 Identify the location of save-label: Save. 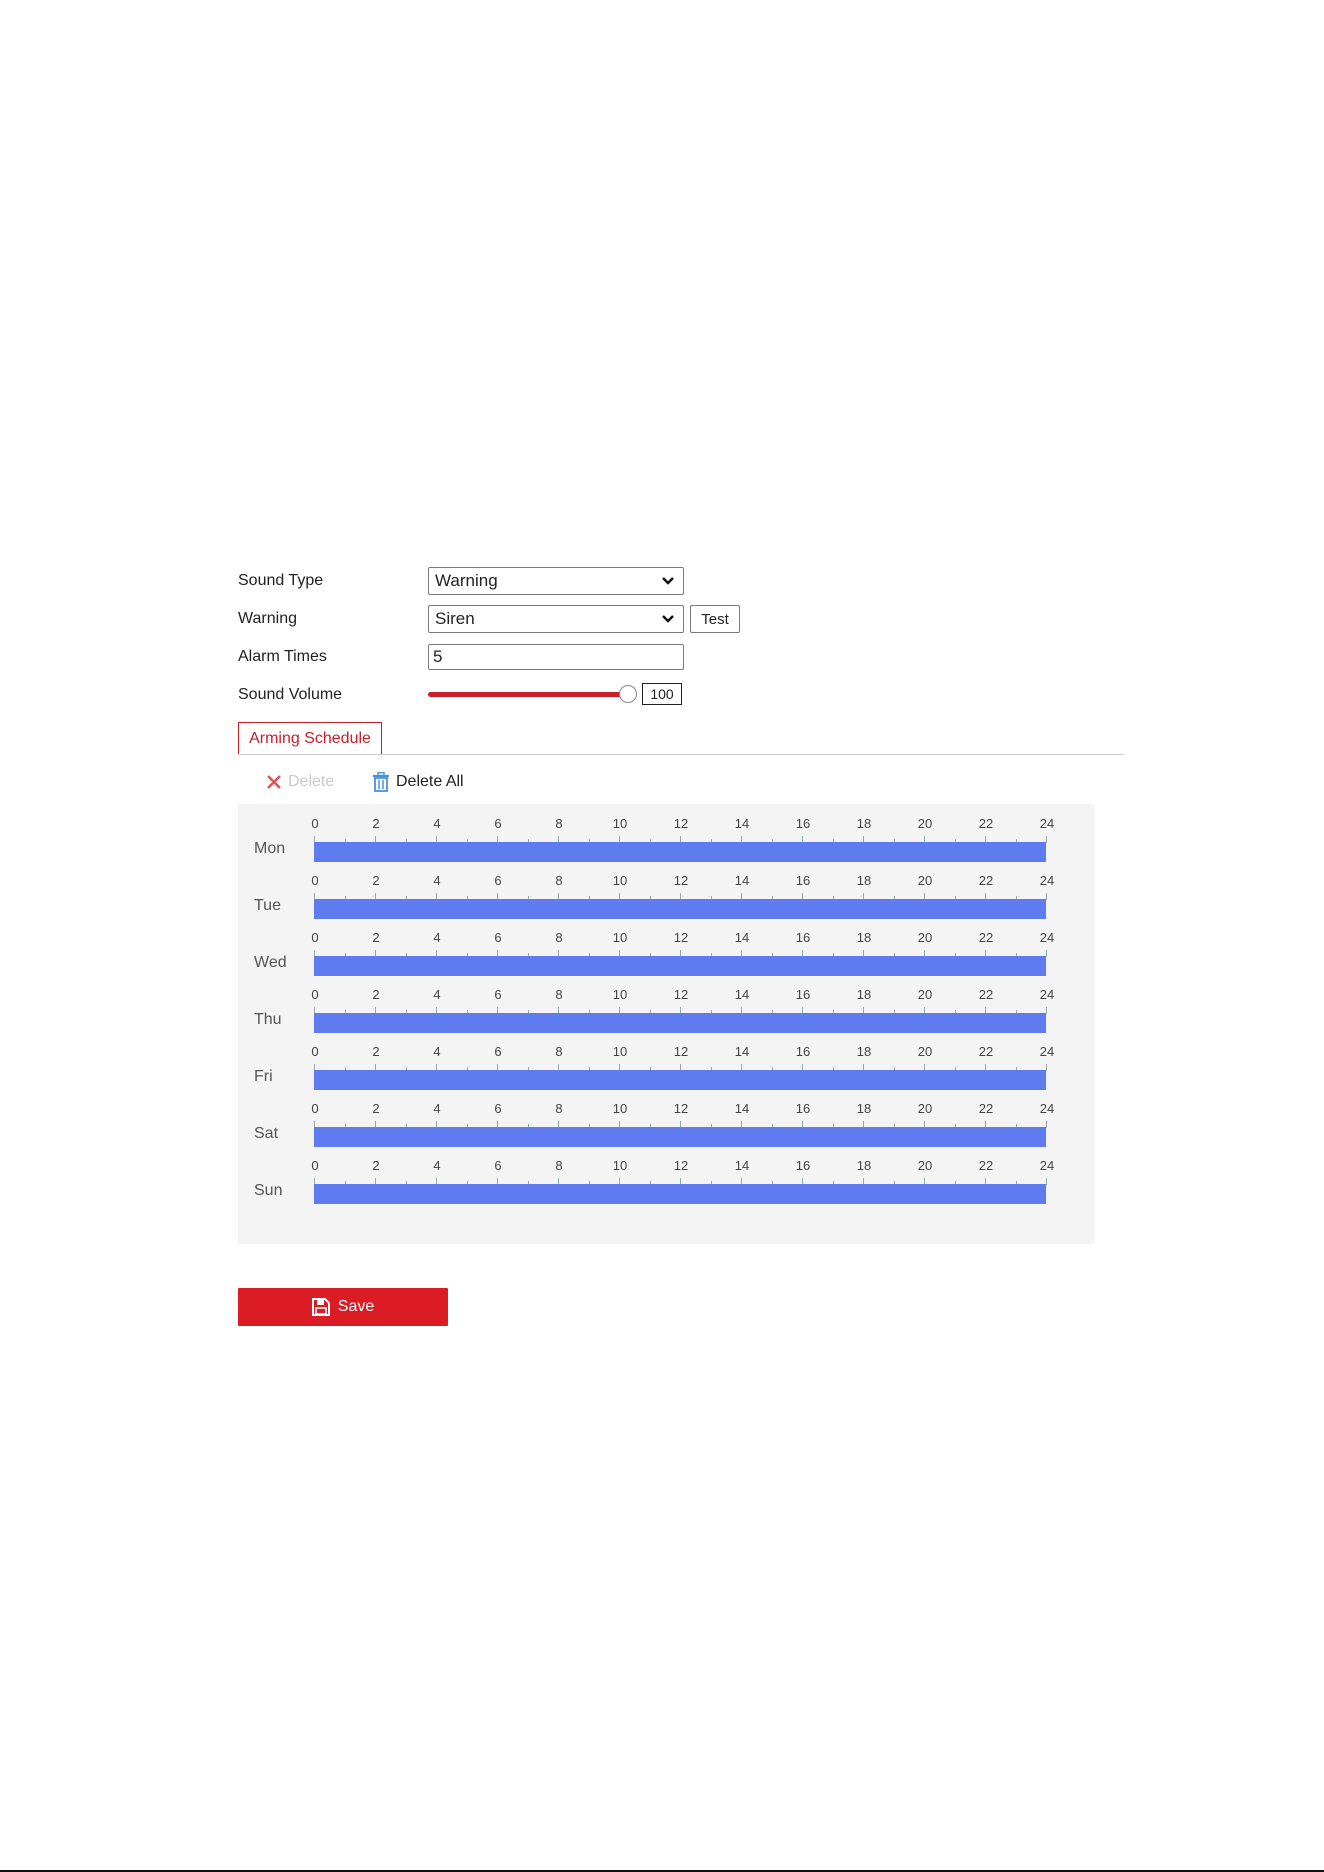
(356, 1306).